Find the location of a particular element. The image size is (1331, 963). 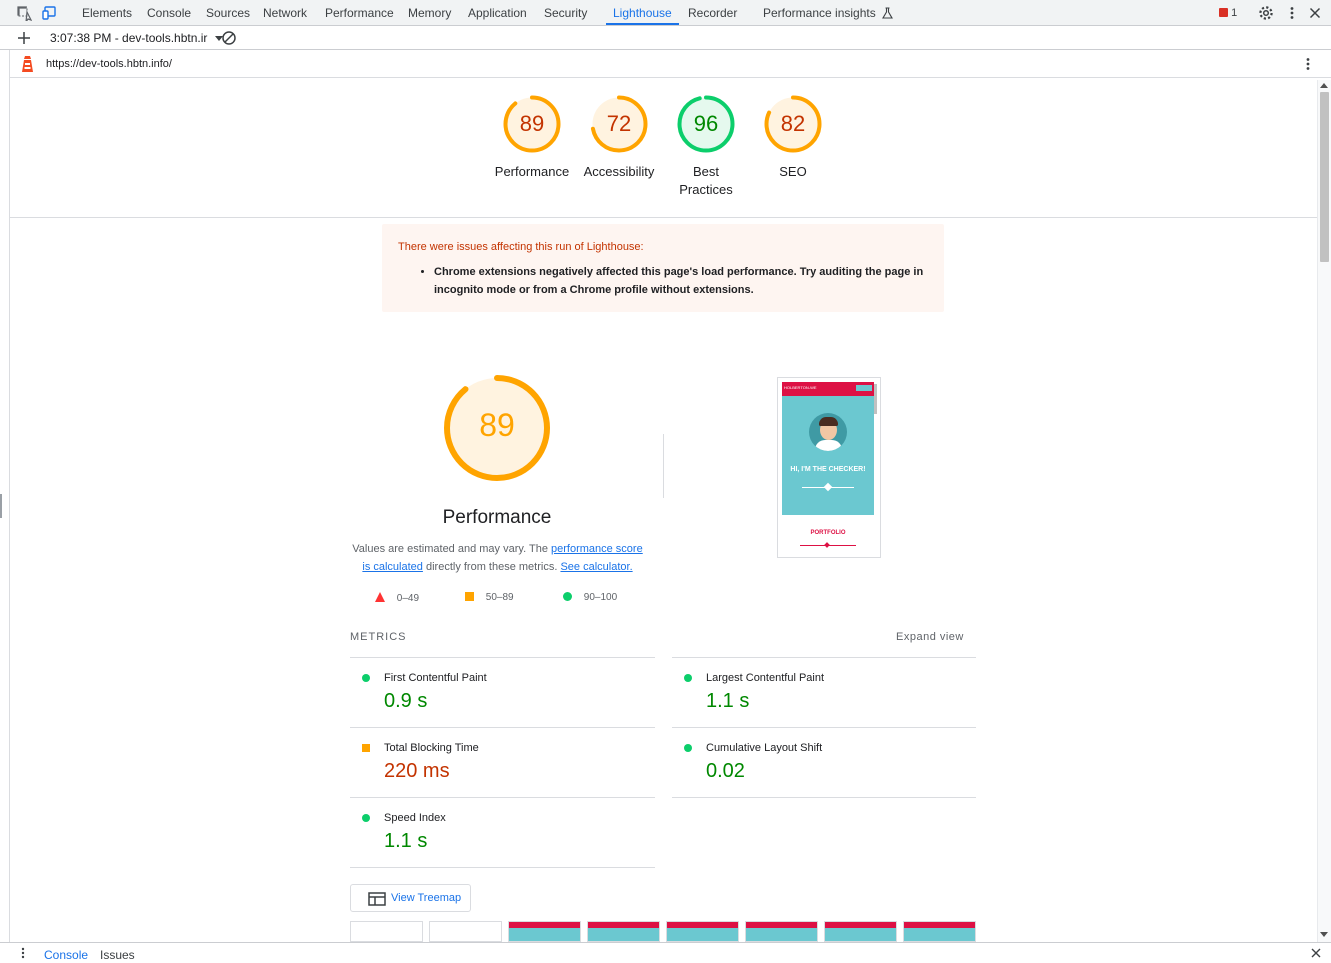

lighthouse-toolbar: 3:07:38 PM - dev-tools.hbtn.ir is located at coordinates (665, 38).